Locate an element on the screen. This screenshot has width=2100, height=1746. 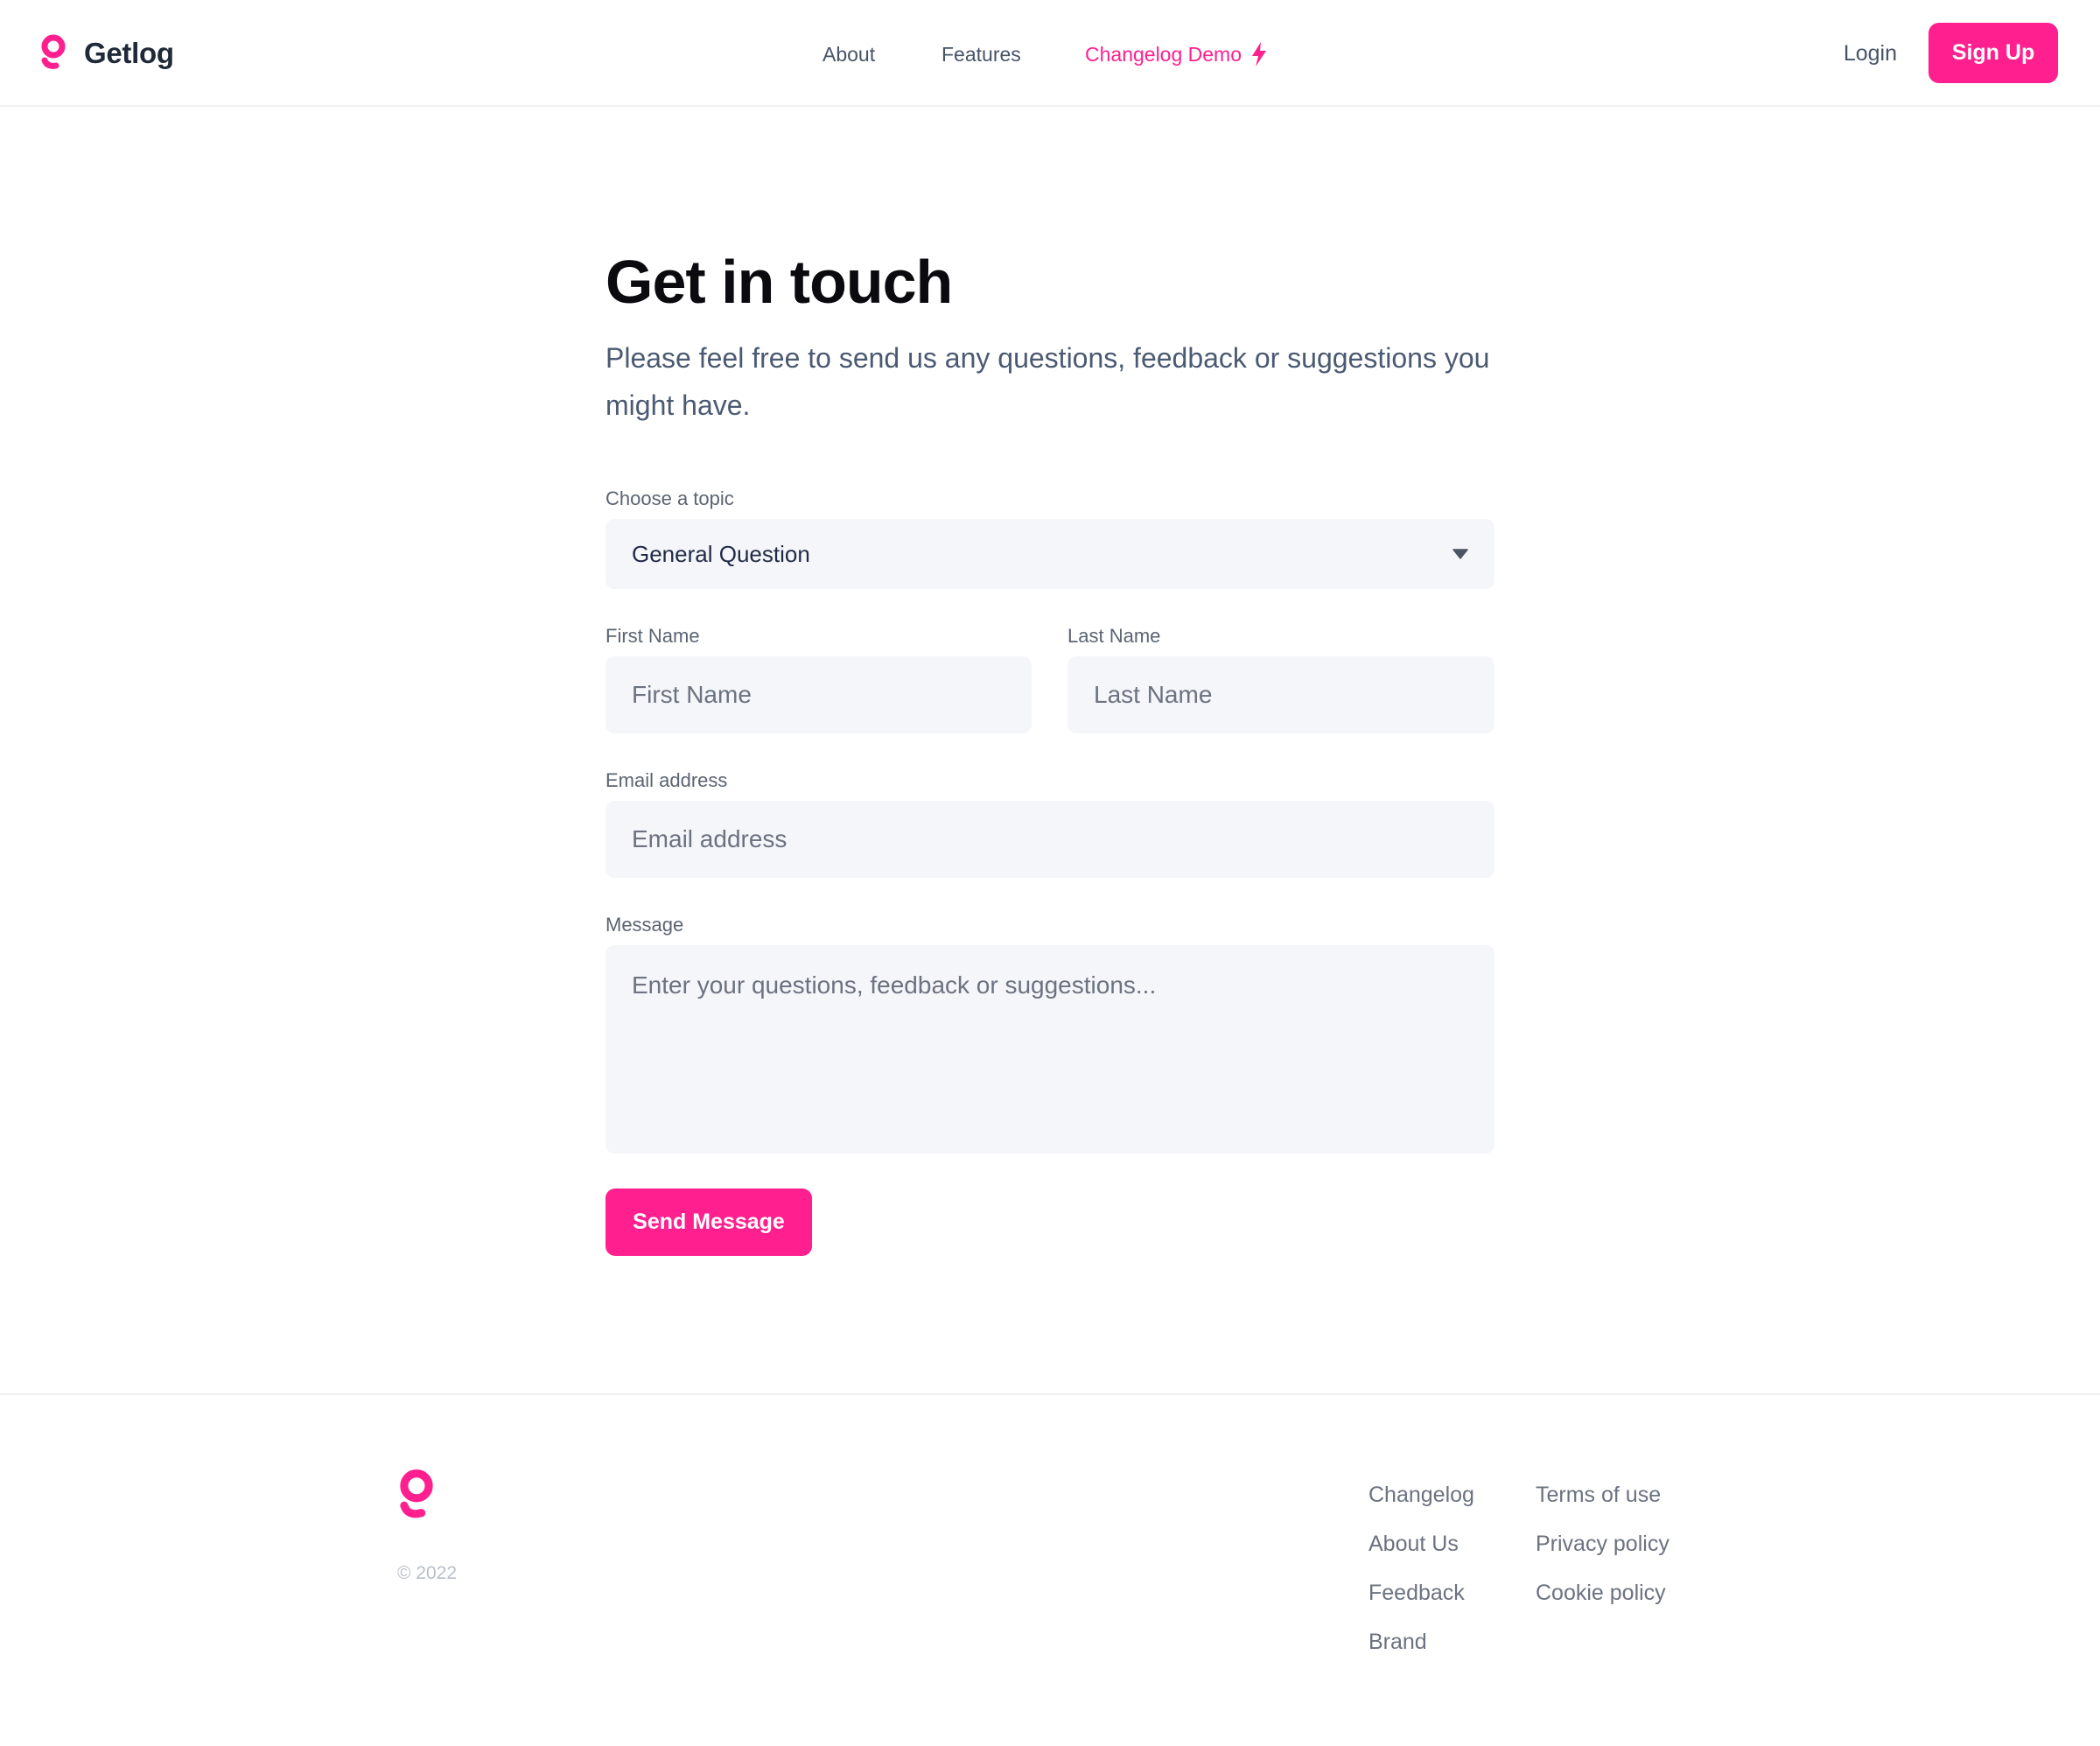
nav-link-changelog-demo: Changelog Demo is located at coordinates (1176, 54).